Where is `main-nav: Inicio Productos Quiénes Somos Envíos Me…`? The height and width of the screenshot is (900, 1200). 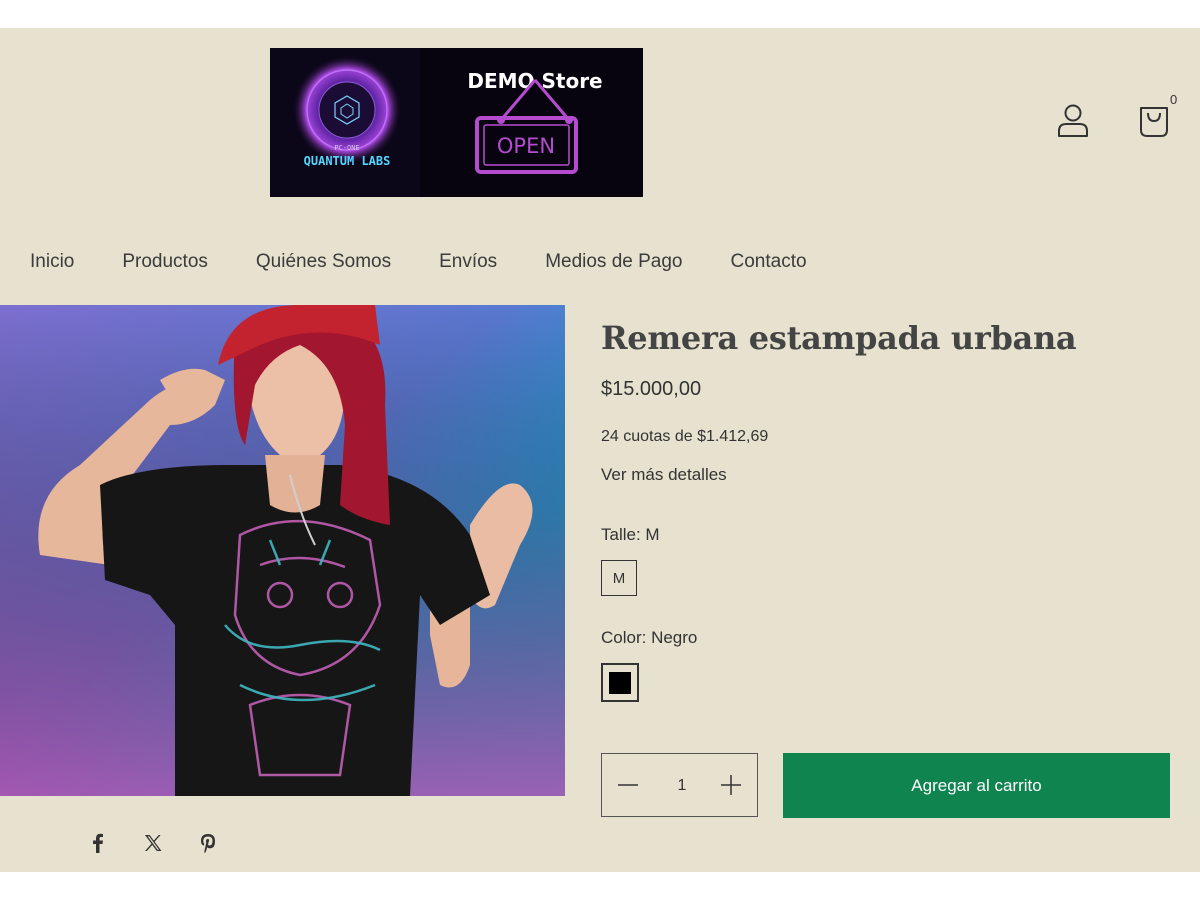
main-nav: Inicio Productos Quiénes Somos Envíos Me… is located at coordinates (442, 263).